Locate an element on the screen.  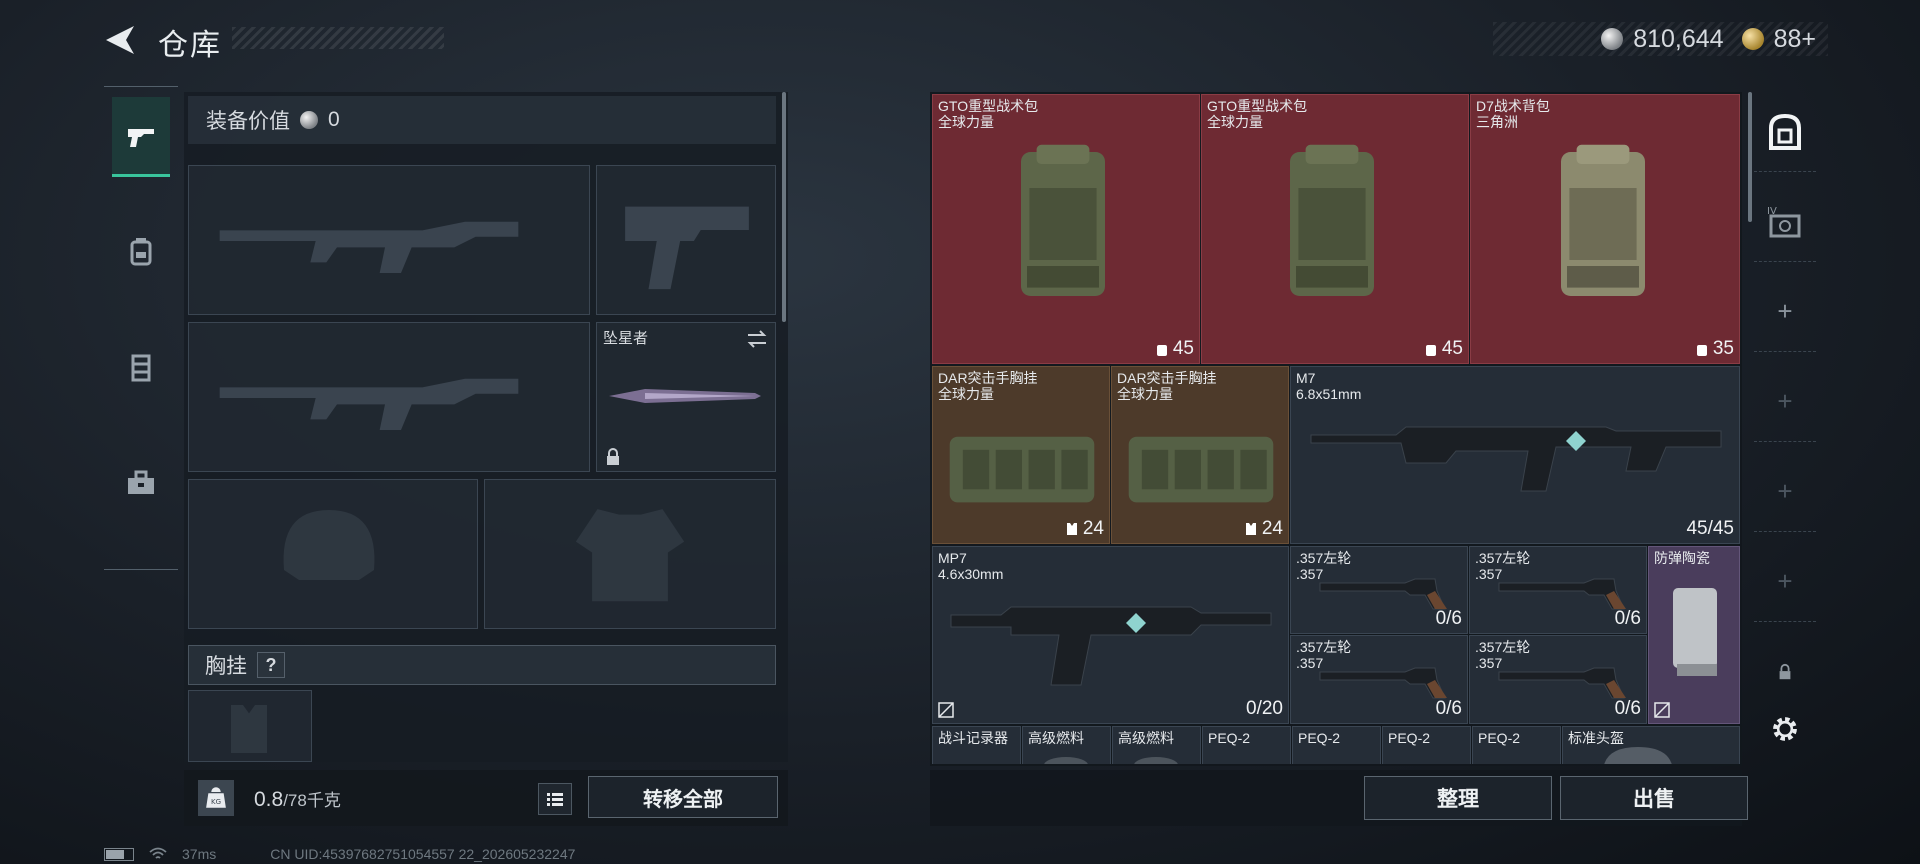
stash-item-m7-rifle: M7 6.8x51mm 45/45 is located at coordinates (1515, 455).